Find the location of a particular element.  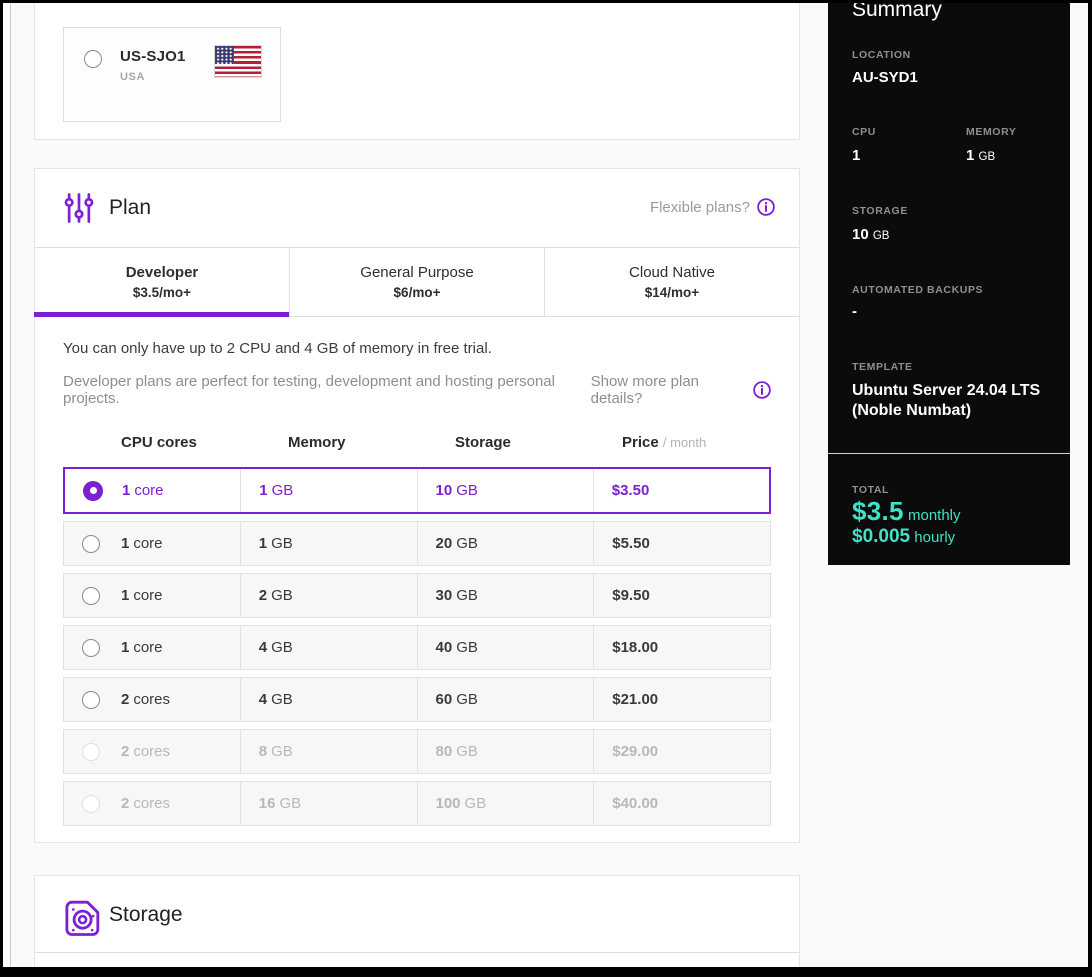

summary-memory-value: 1 GB is located at coordinates (981, 155).